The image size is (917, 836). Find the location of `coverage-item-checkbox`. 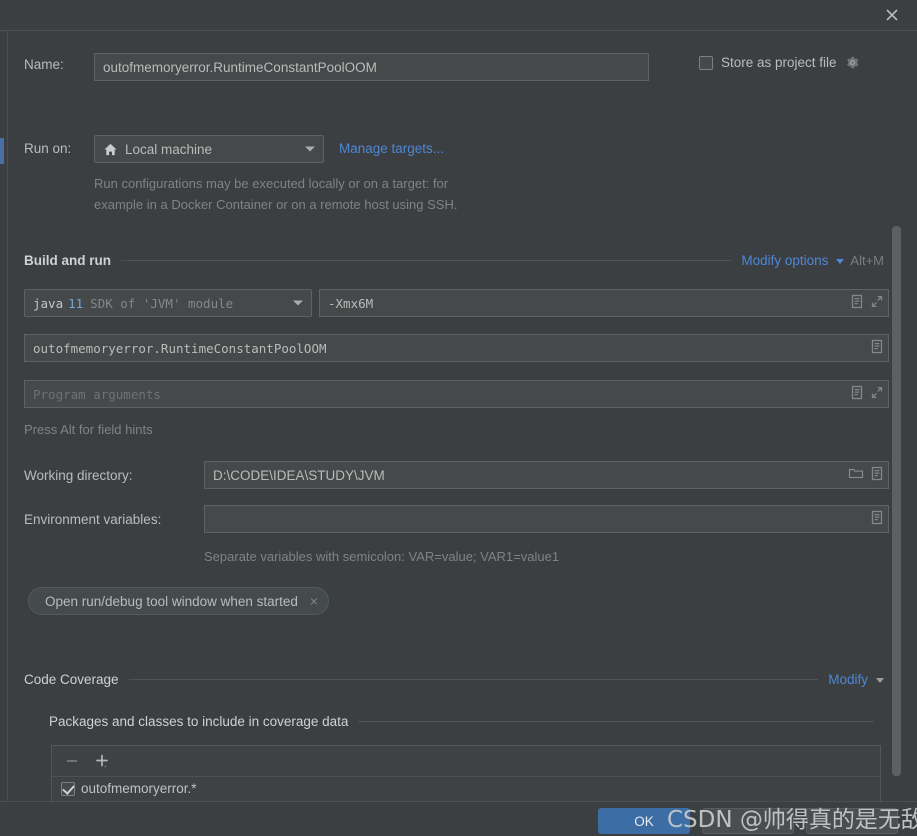

coverage-item-checkbox is located at coordinates (68, 788).